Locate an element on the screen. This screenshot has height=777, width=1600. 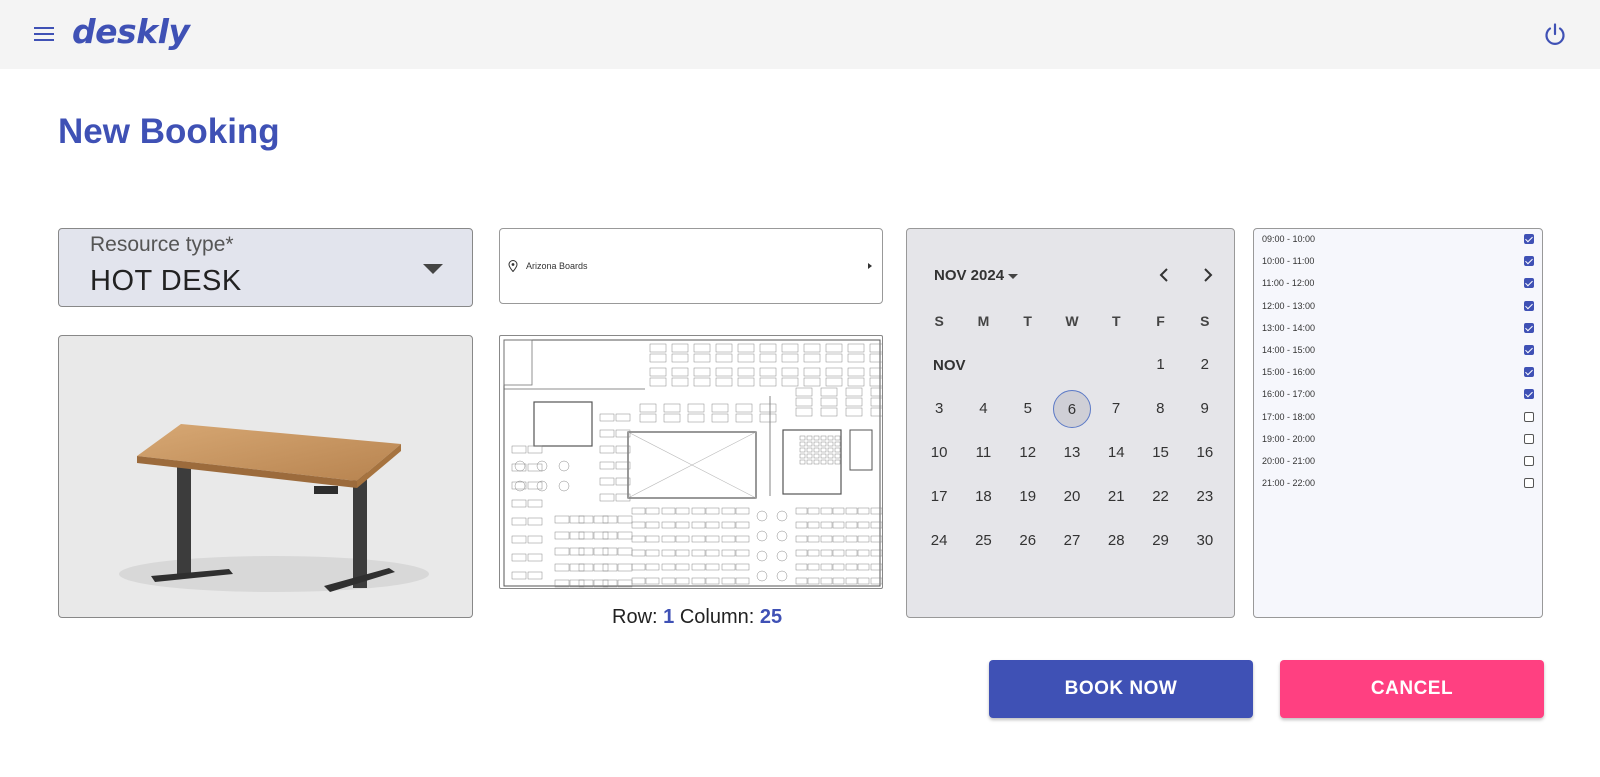
resource-type-label: Resource type* is located at coordinates (162, 244).